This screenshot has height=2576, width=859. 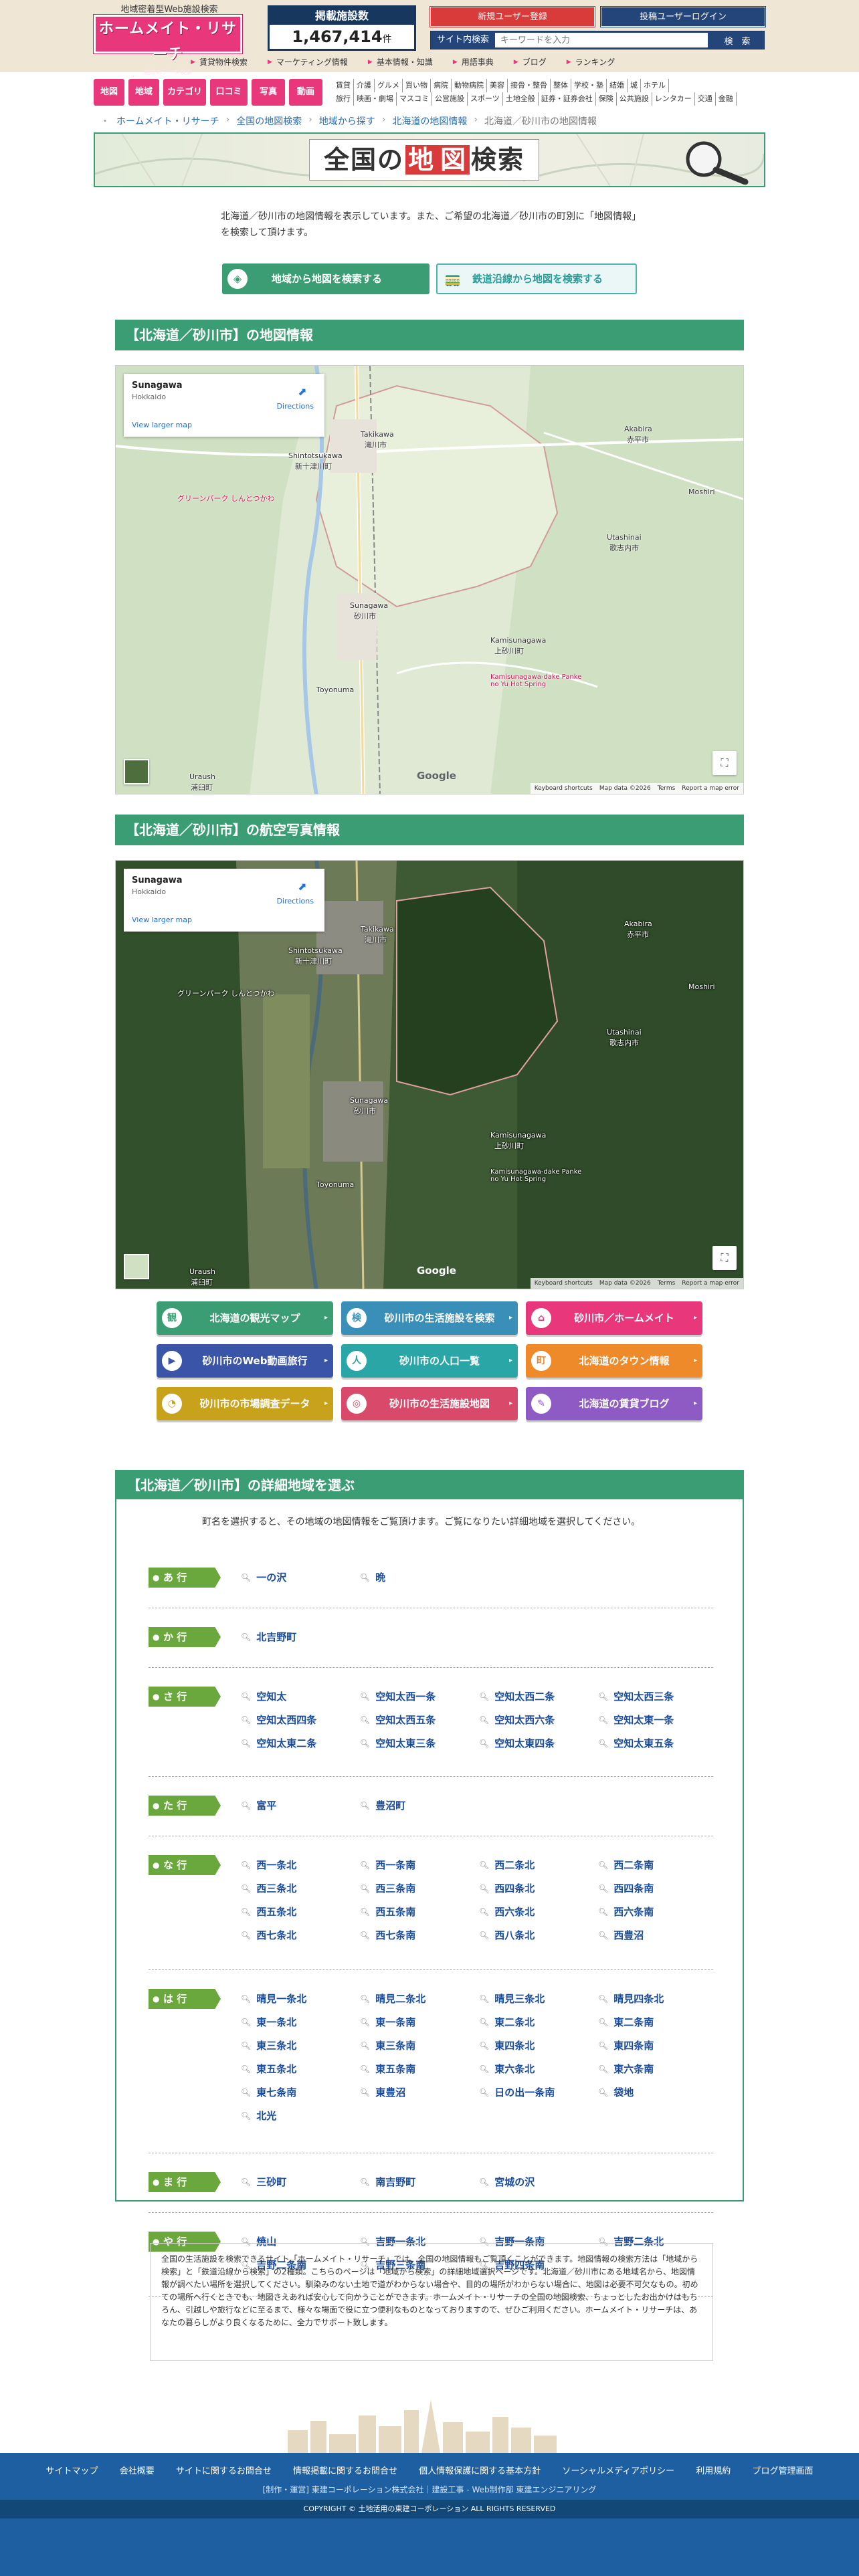 What do you see at coordinates (224, 2471) in the screenshot?
I see `footer-link: サイトに関するお問合せ` at bounding box center [224, 2471].